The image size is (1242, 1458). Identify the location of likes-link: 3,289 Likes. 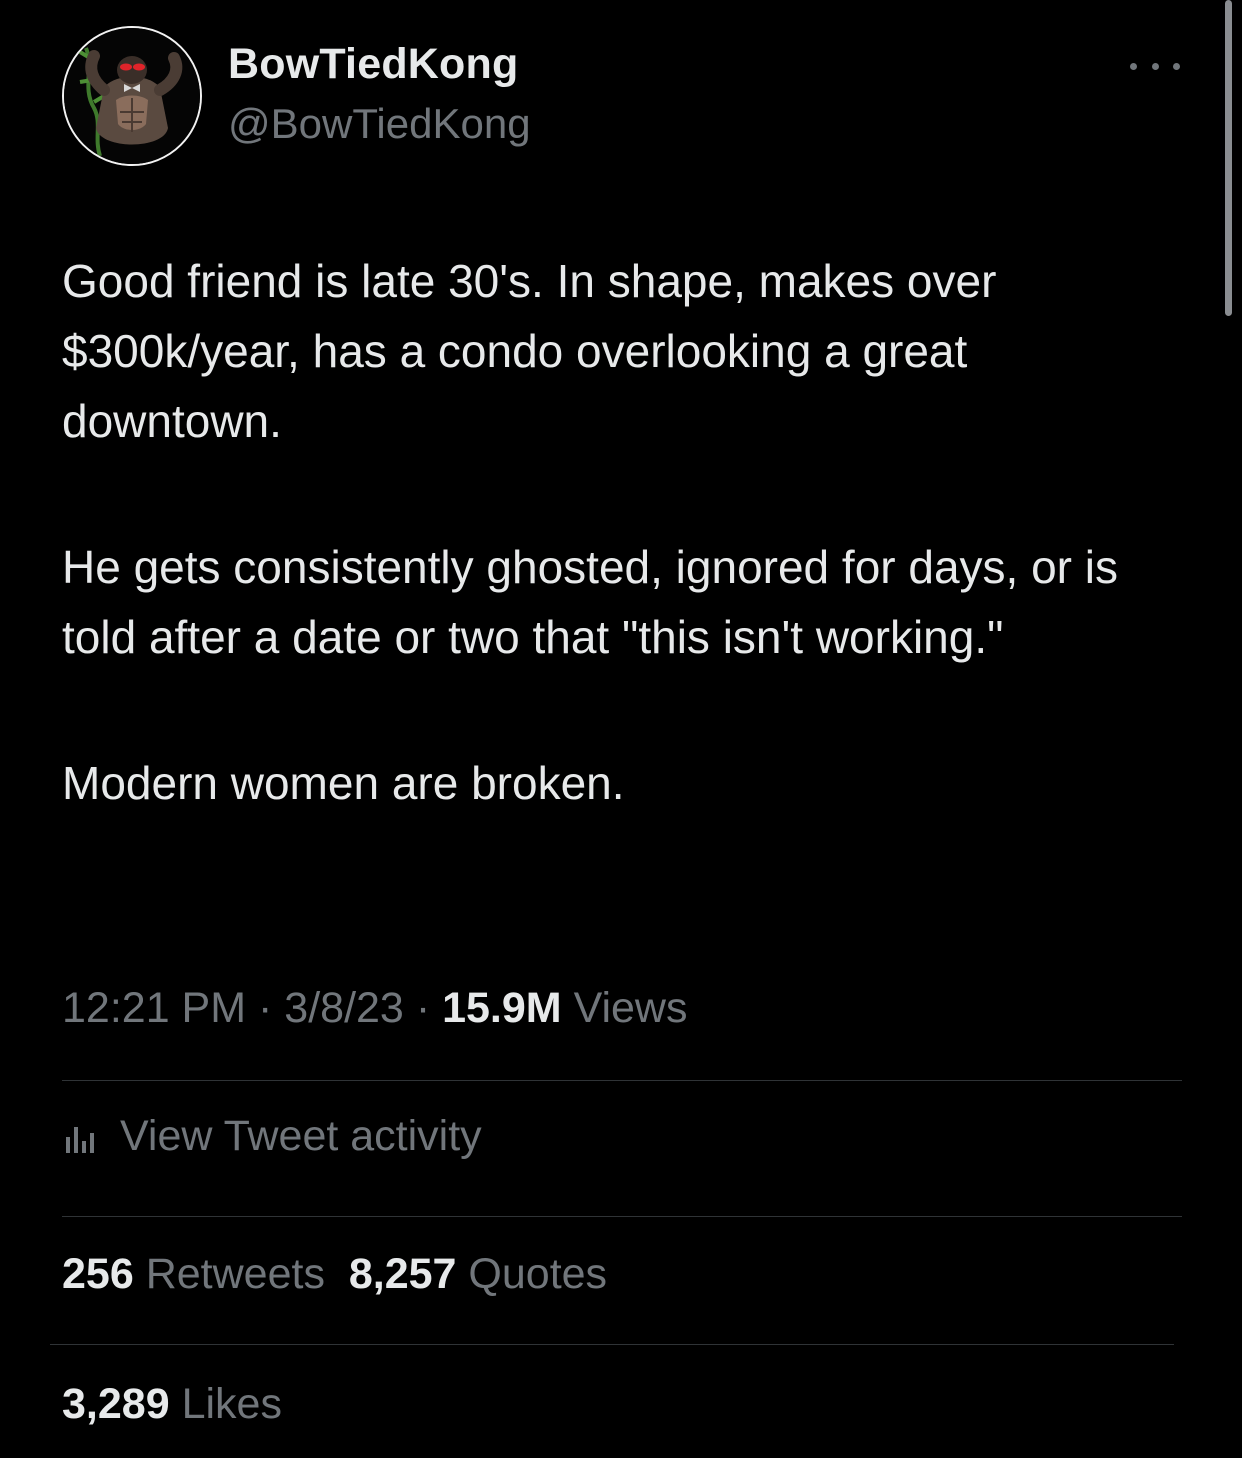
(172, 1404).